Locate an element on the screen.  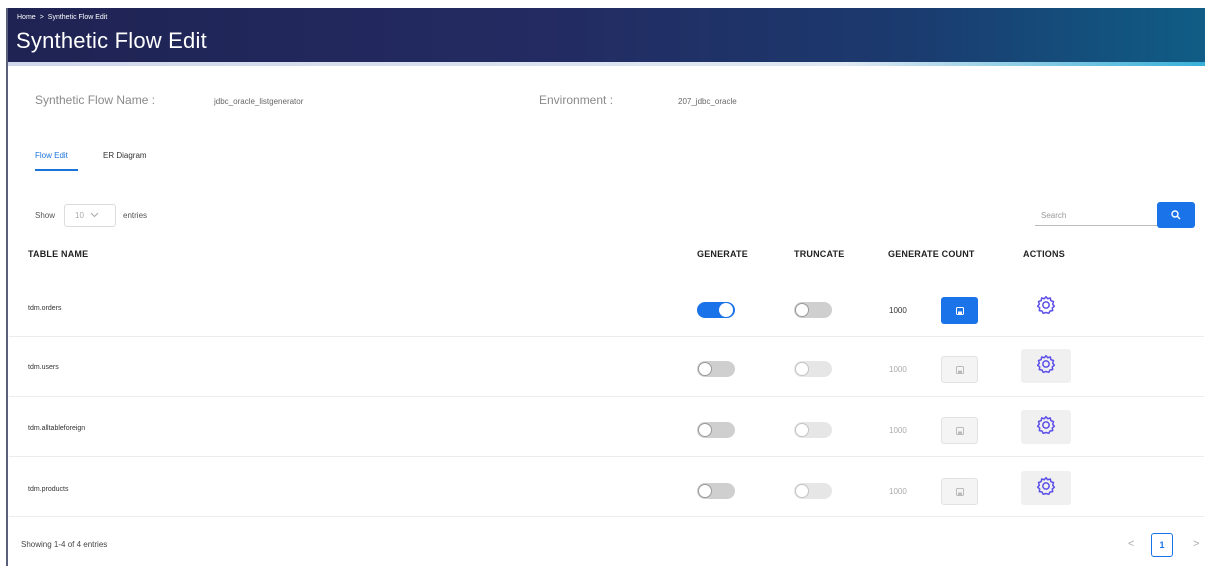
column-header-truncate: TRUNCATE is located at coordinates (819, 254).